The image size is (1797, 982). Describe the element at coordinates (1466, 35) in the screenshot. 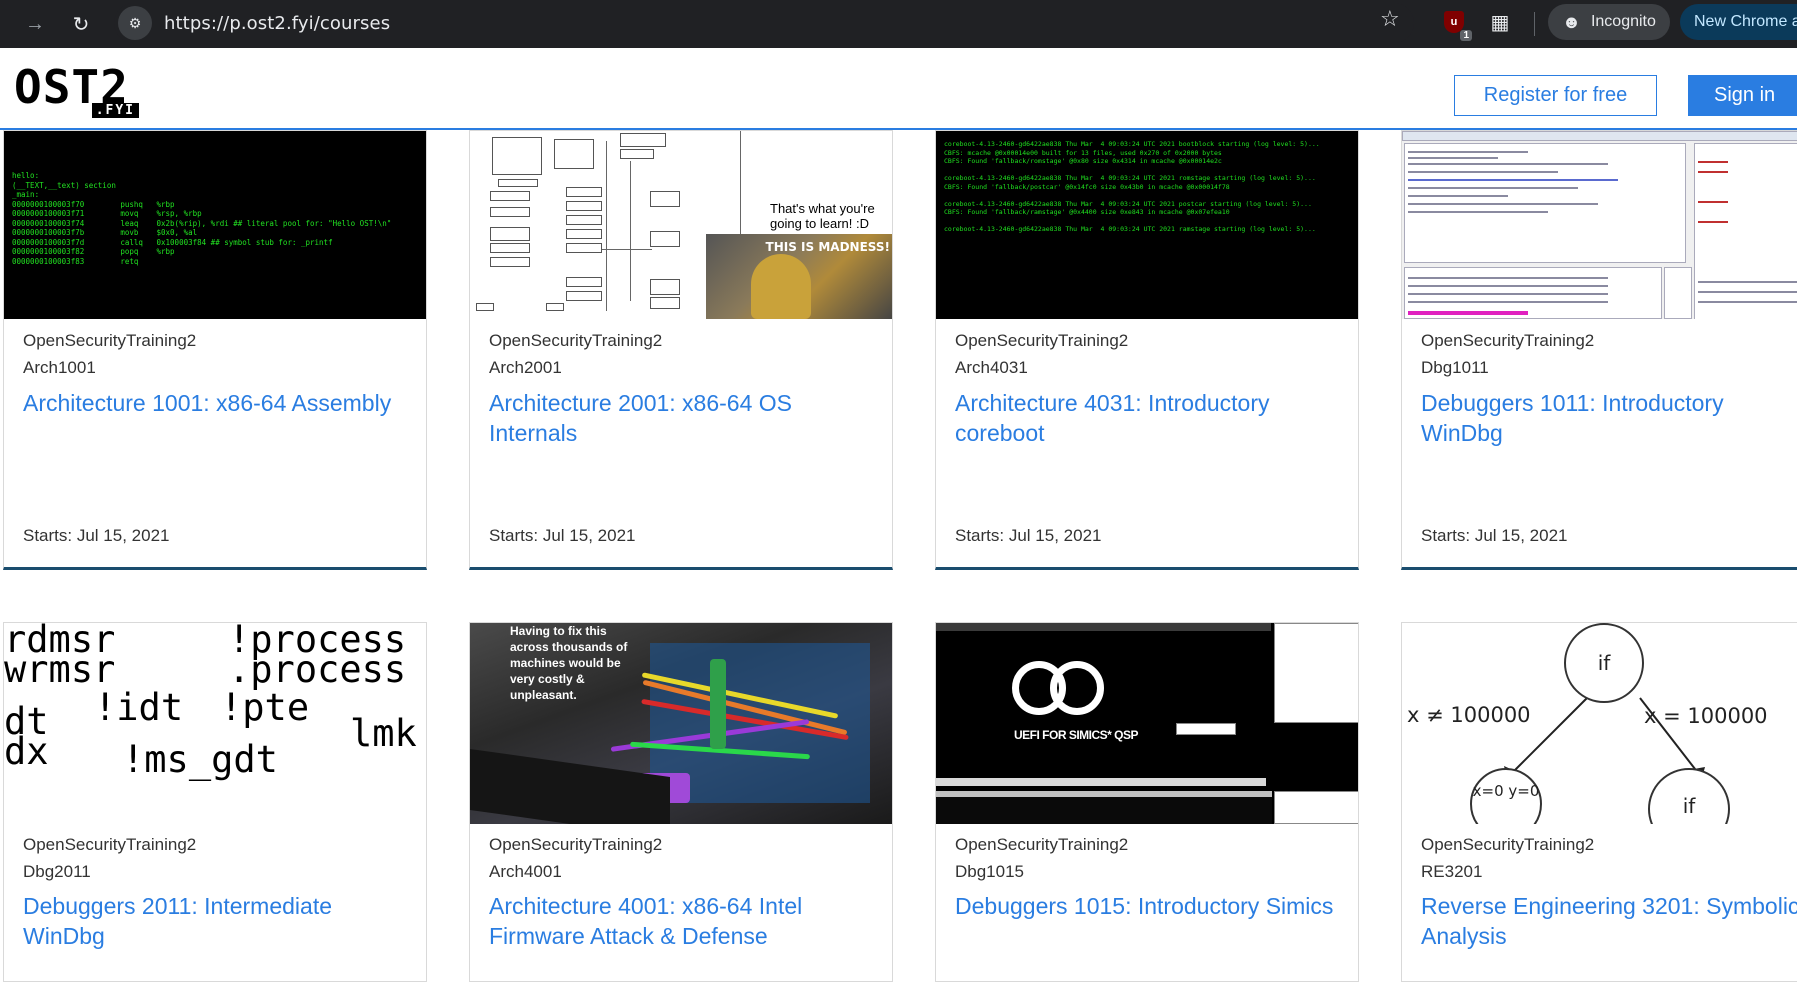

I see `ublock-badge: 1` at that location.